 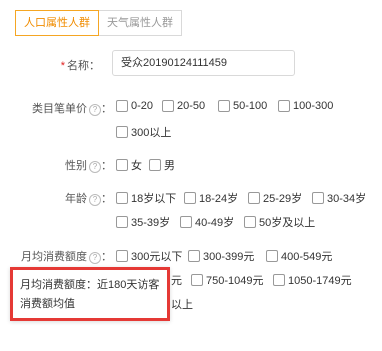 What do you see at coordinates (47, 304) in the screenshot?
I see `tooltip-line: 消费额均值` at bounding box center [47, 304].